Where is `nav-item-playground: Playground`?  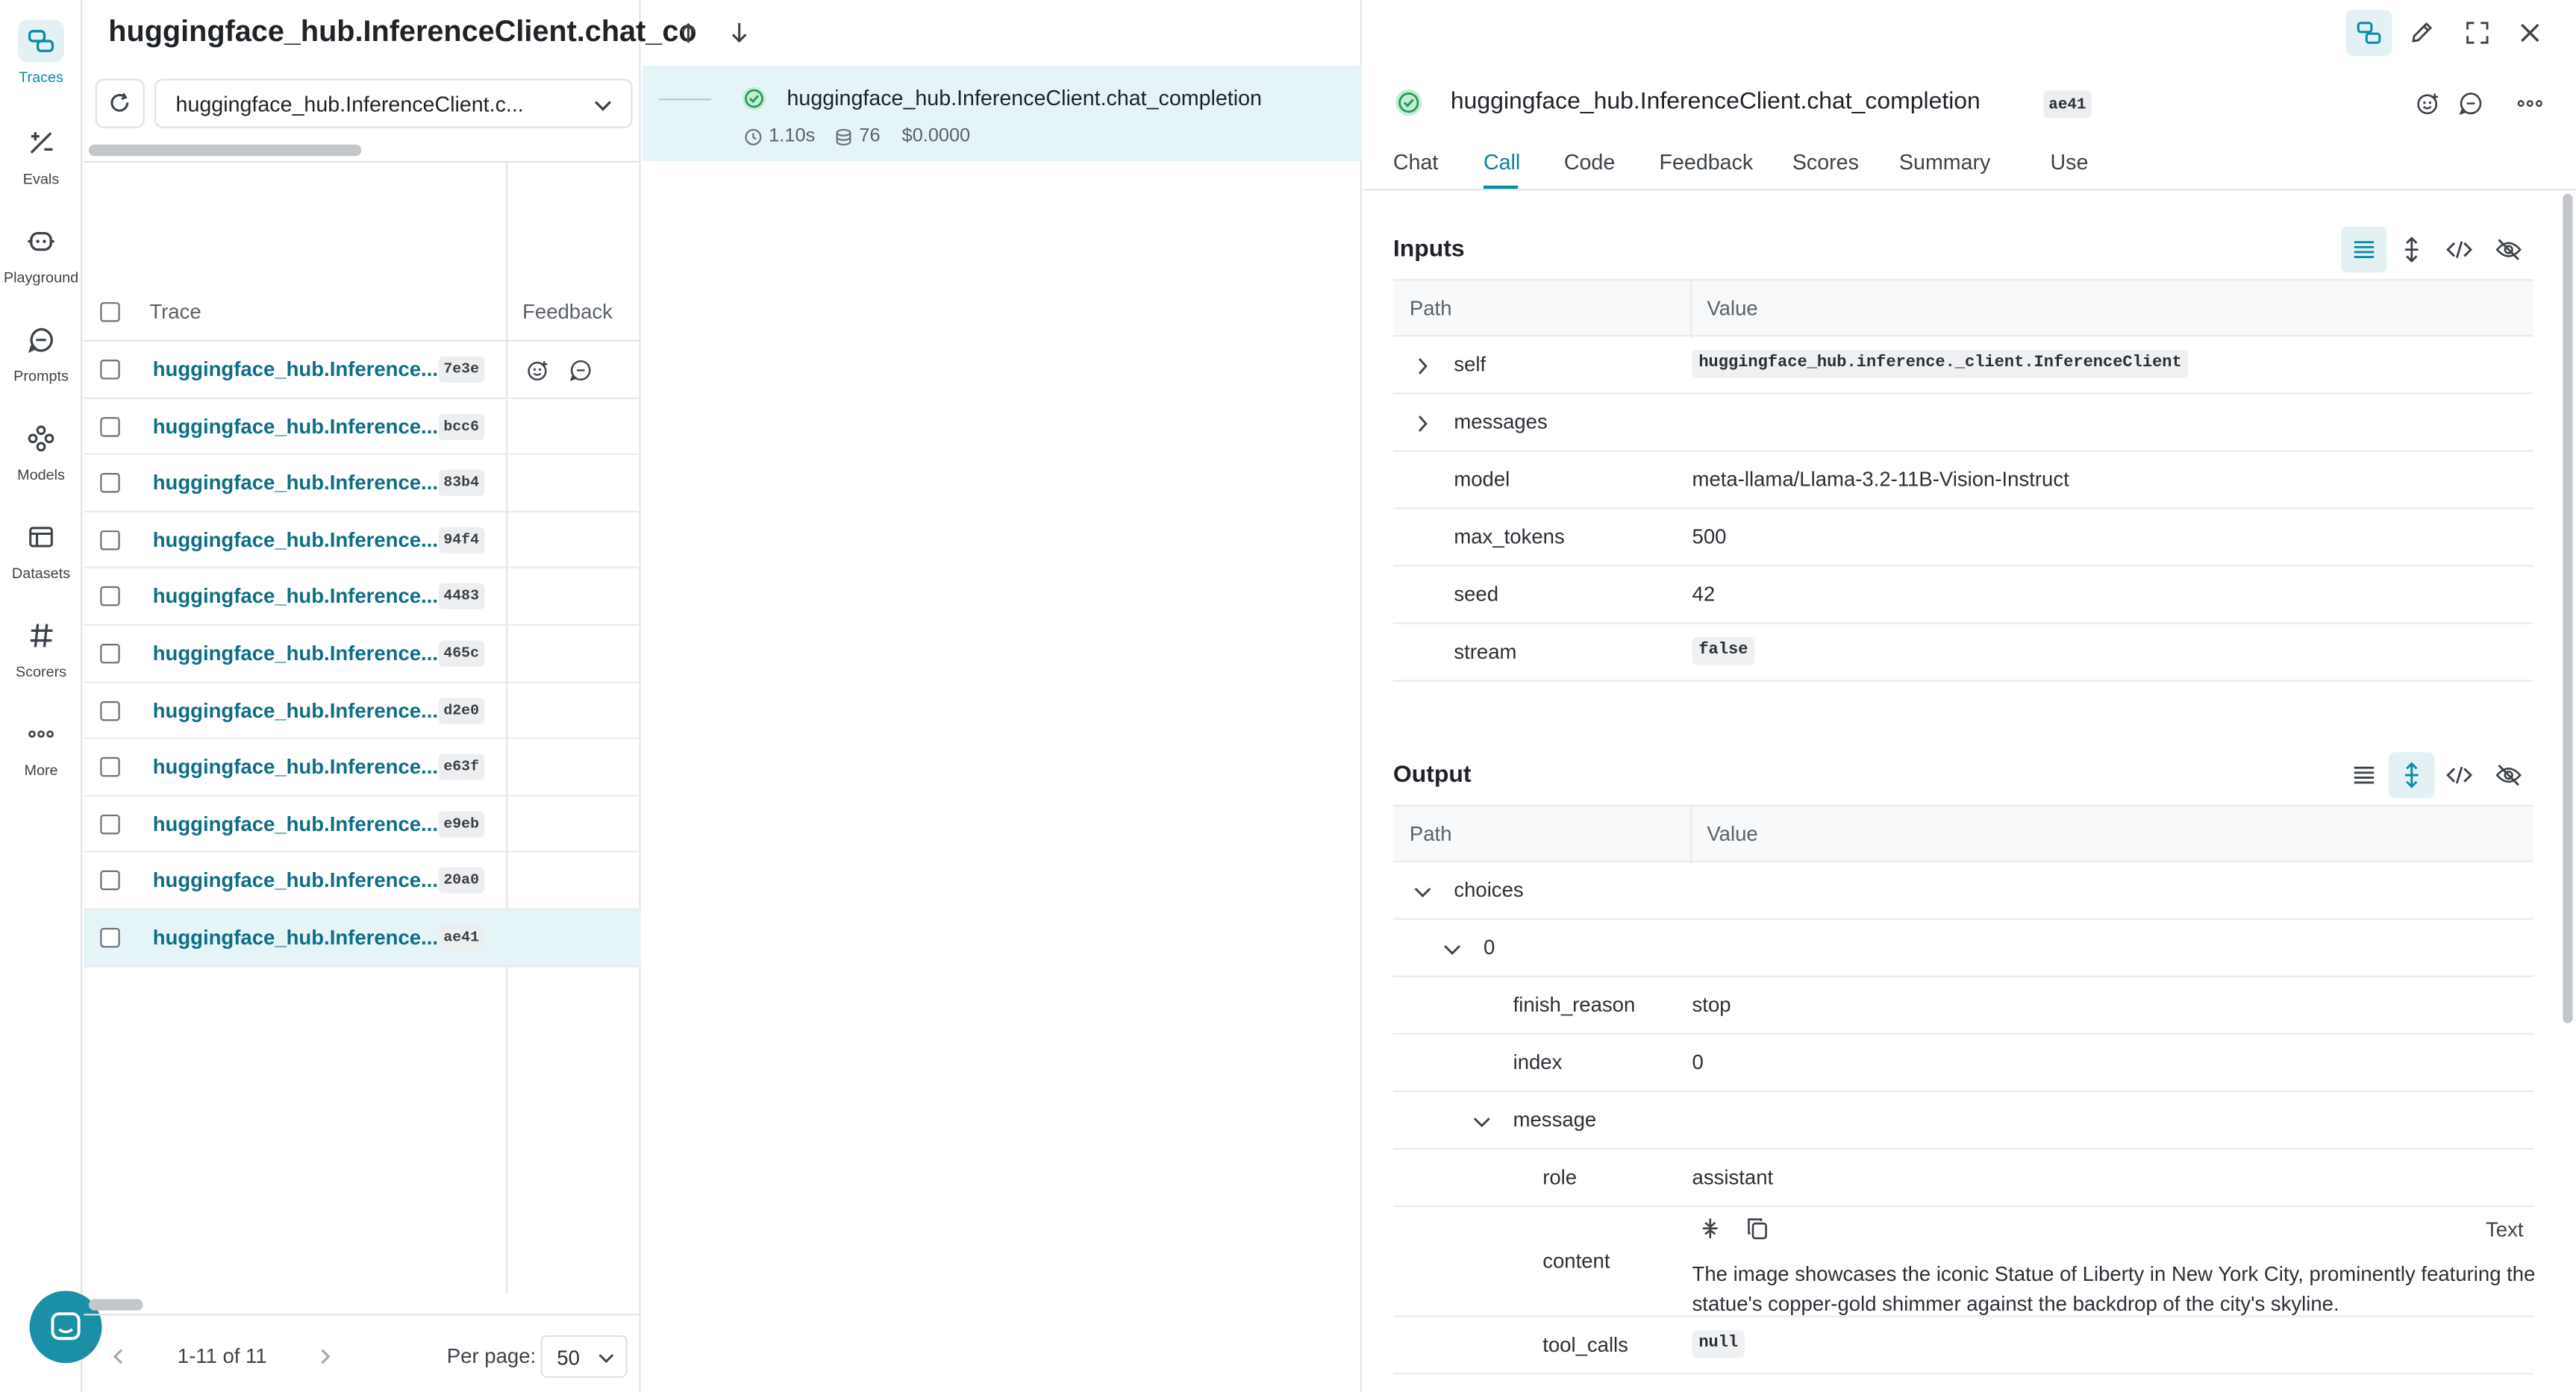
nav-item-playground: Playground is located at coordinates (41, 269).